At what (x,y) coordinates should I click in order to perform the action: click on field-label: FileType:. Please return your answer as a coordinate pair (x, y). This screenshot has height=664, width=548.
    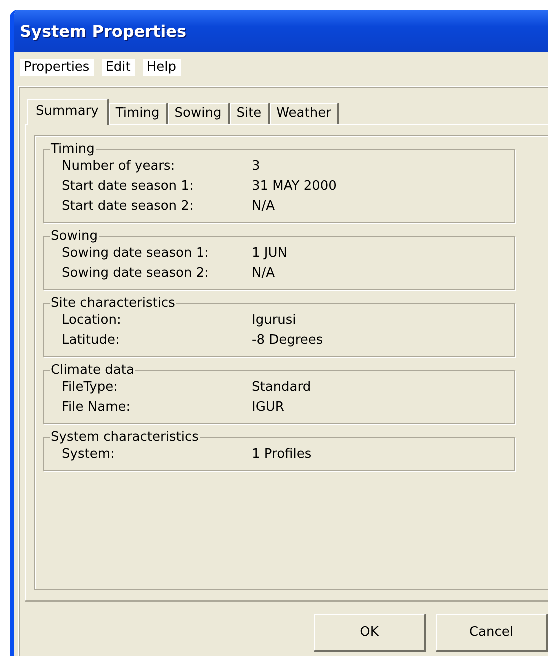
    Looking at the image, I should click on (90, 387).